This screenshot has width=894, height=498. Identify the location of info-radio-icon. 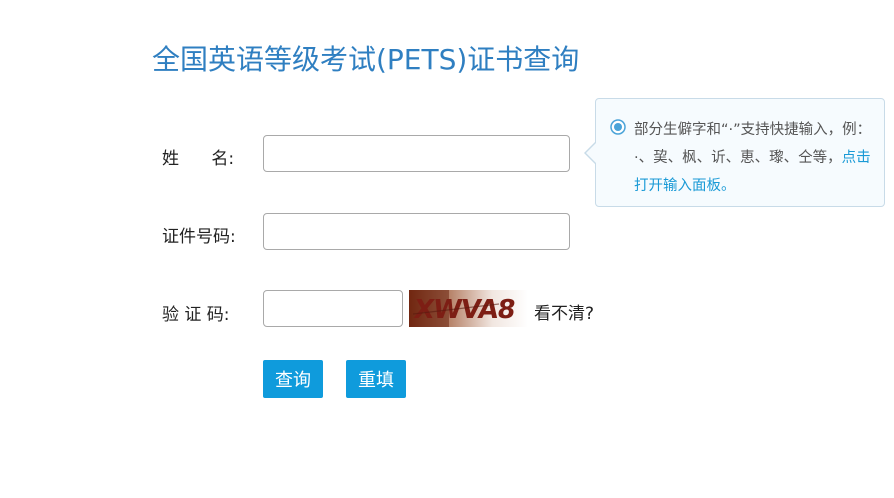
(618, 127).